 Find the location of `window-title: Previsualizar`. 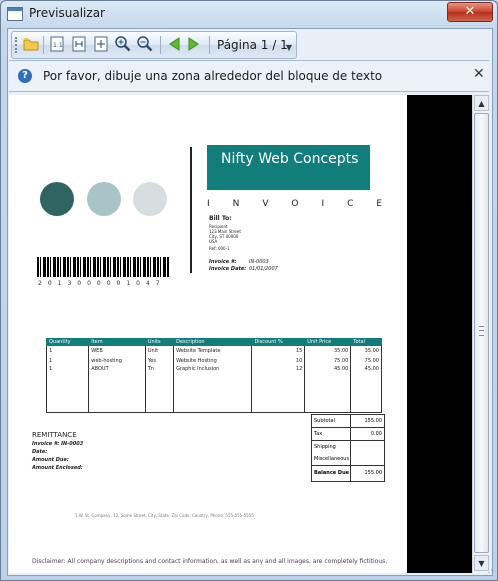

window-title: Previsualizar is located at coordinates (67, 13).